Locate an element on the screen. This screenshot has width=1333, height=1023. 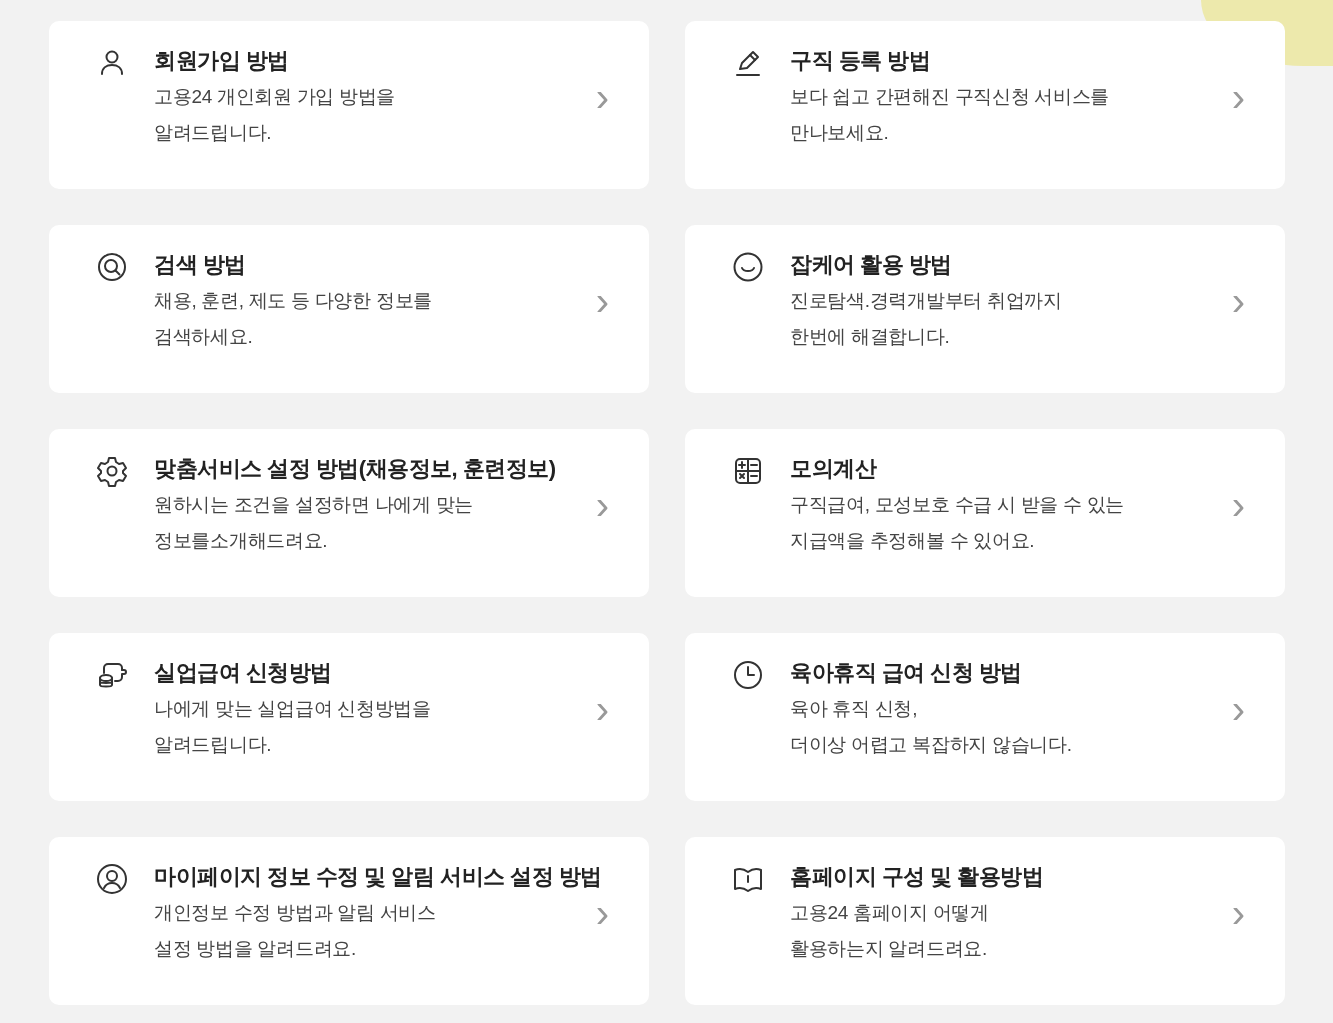
card-description: 나에게 맞는 실업급여 신청방법을 알려드립니다. is located at coordinates (293, 727).